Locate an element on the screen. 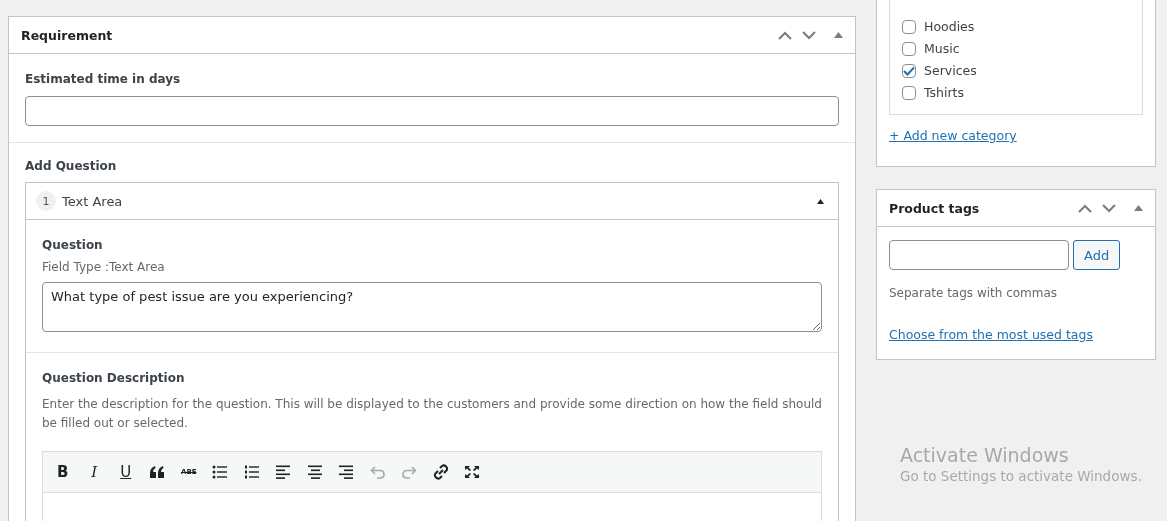 Image resolution: width=1167 pixels, height=521 pixels. field-label: Estimated time in days is located at coordinates (103, 79).